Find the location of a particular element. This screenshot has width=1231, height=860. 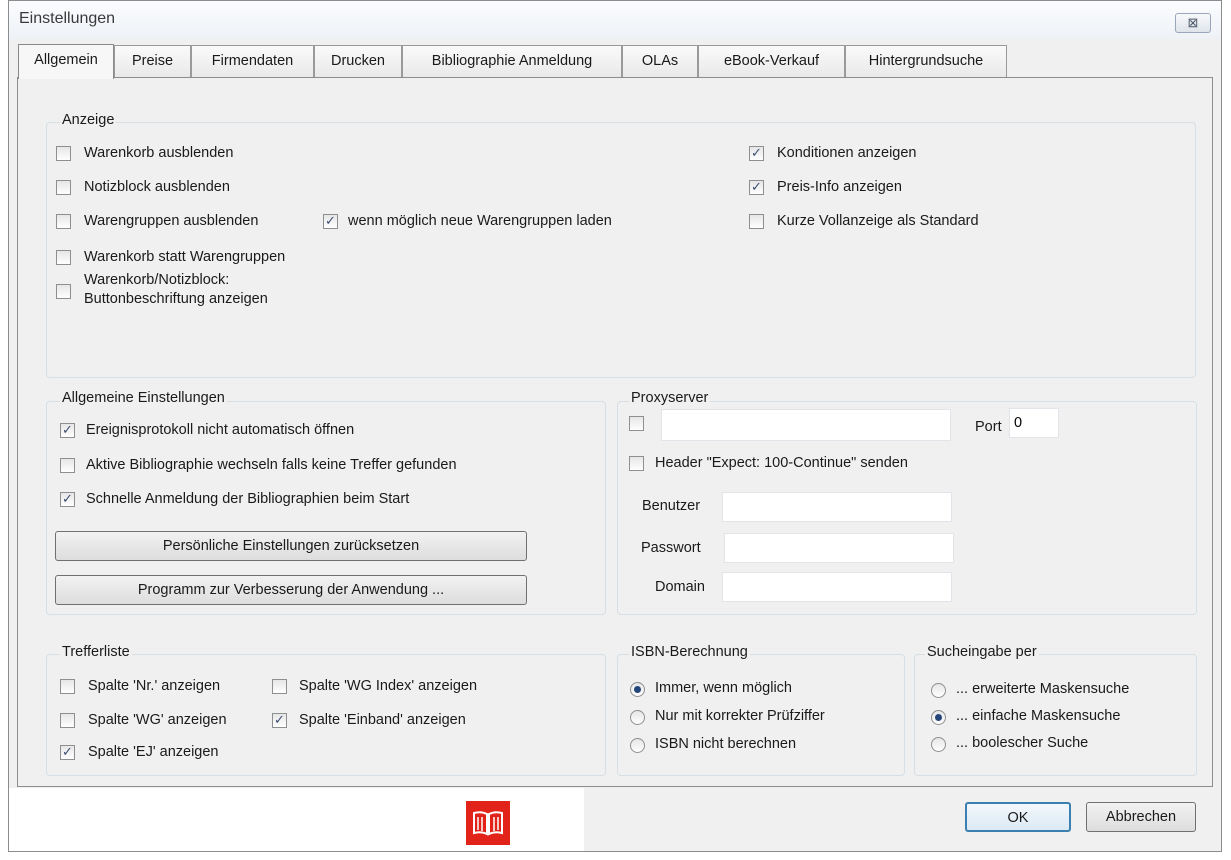

spalte-ej-checkbox: ✓ is located at coordinates (67, 752).